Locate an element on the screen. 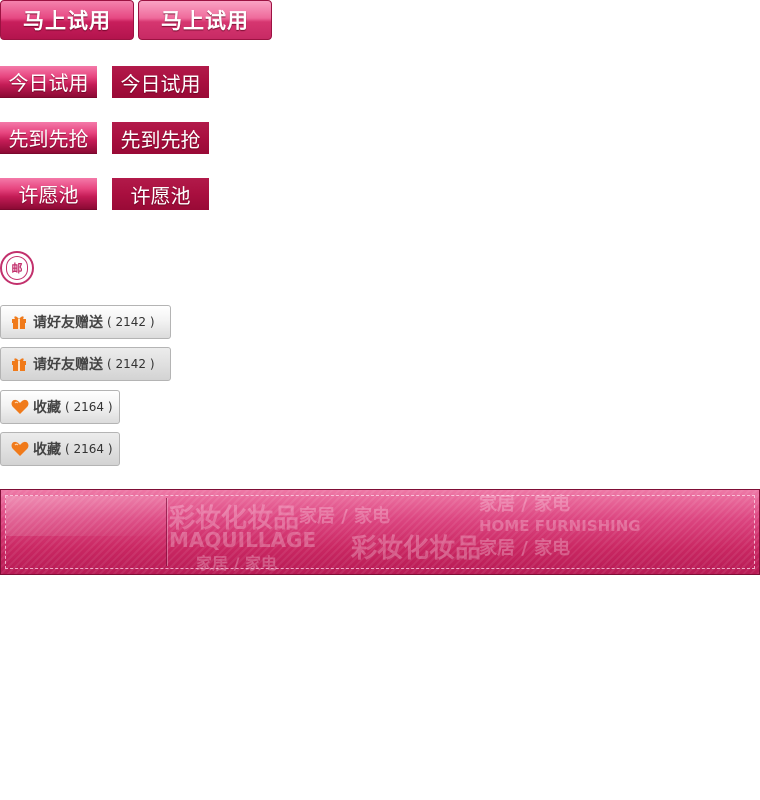 Image resolution: width=760 pixels, height=800 pixels. first-come-button-hover: 先到先抢 is located at coordinates (160, 138).